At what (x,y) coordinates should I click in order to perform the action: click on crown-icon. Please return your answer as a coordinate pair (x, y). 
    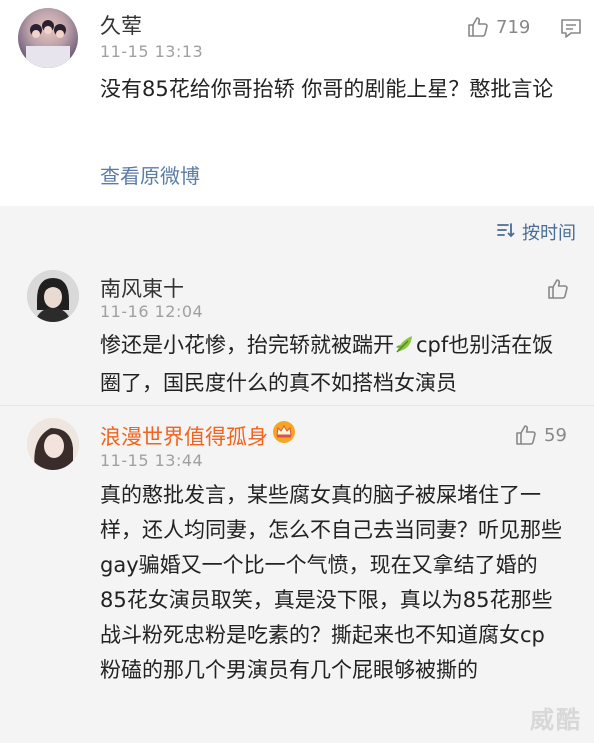
    Looking at the image, I should click on (284, 434).